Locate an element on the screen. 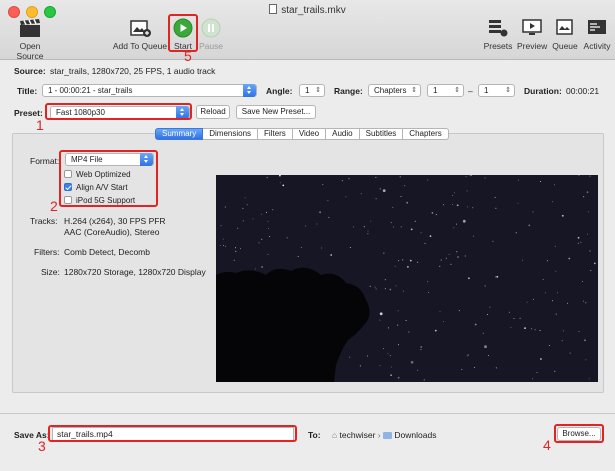 The image size is (615, 471). tab-dimensions: Dimensions is located at coordinates (231, 134).